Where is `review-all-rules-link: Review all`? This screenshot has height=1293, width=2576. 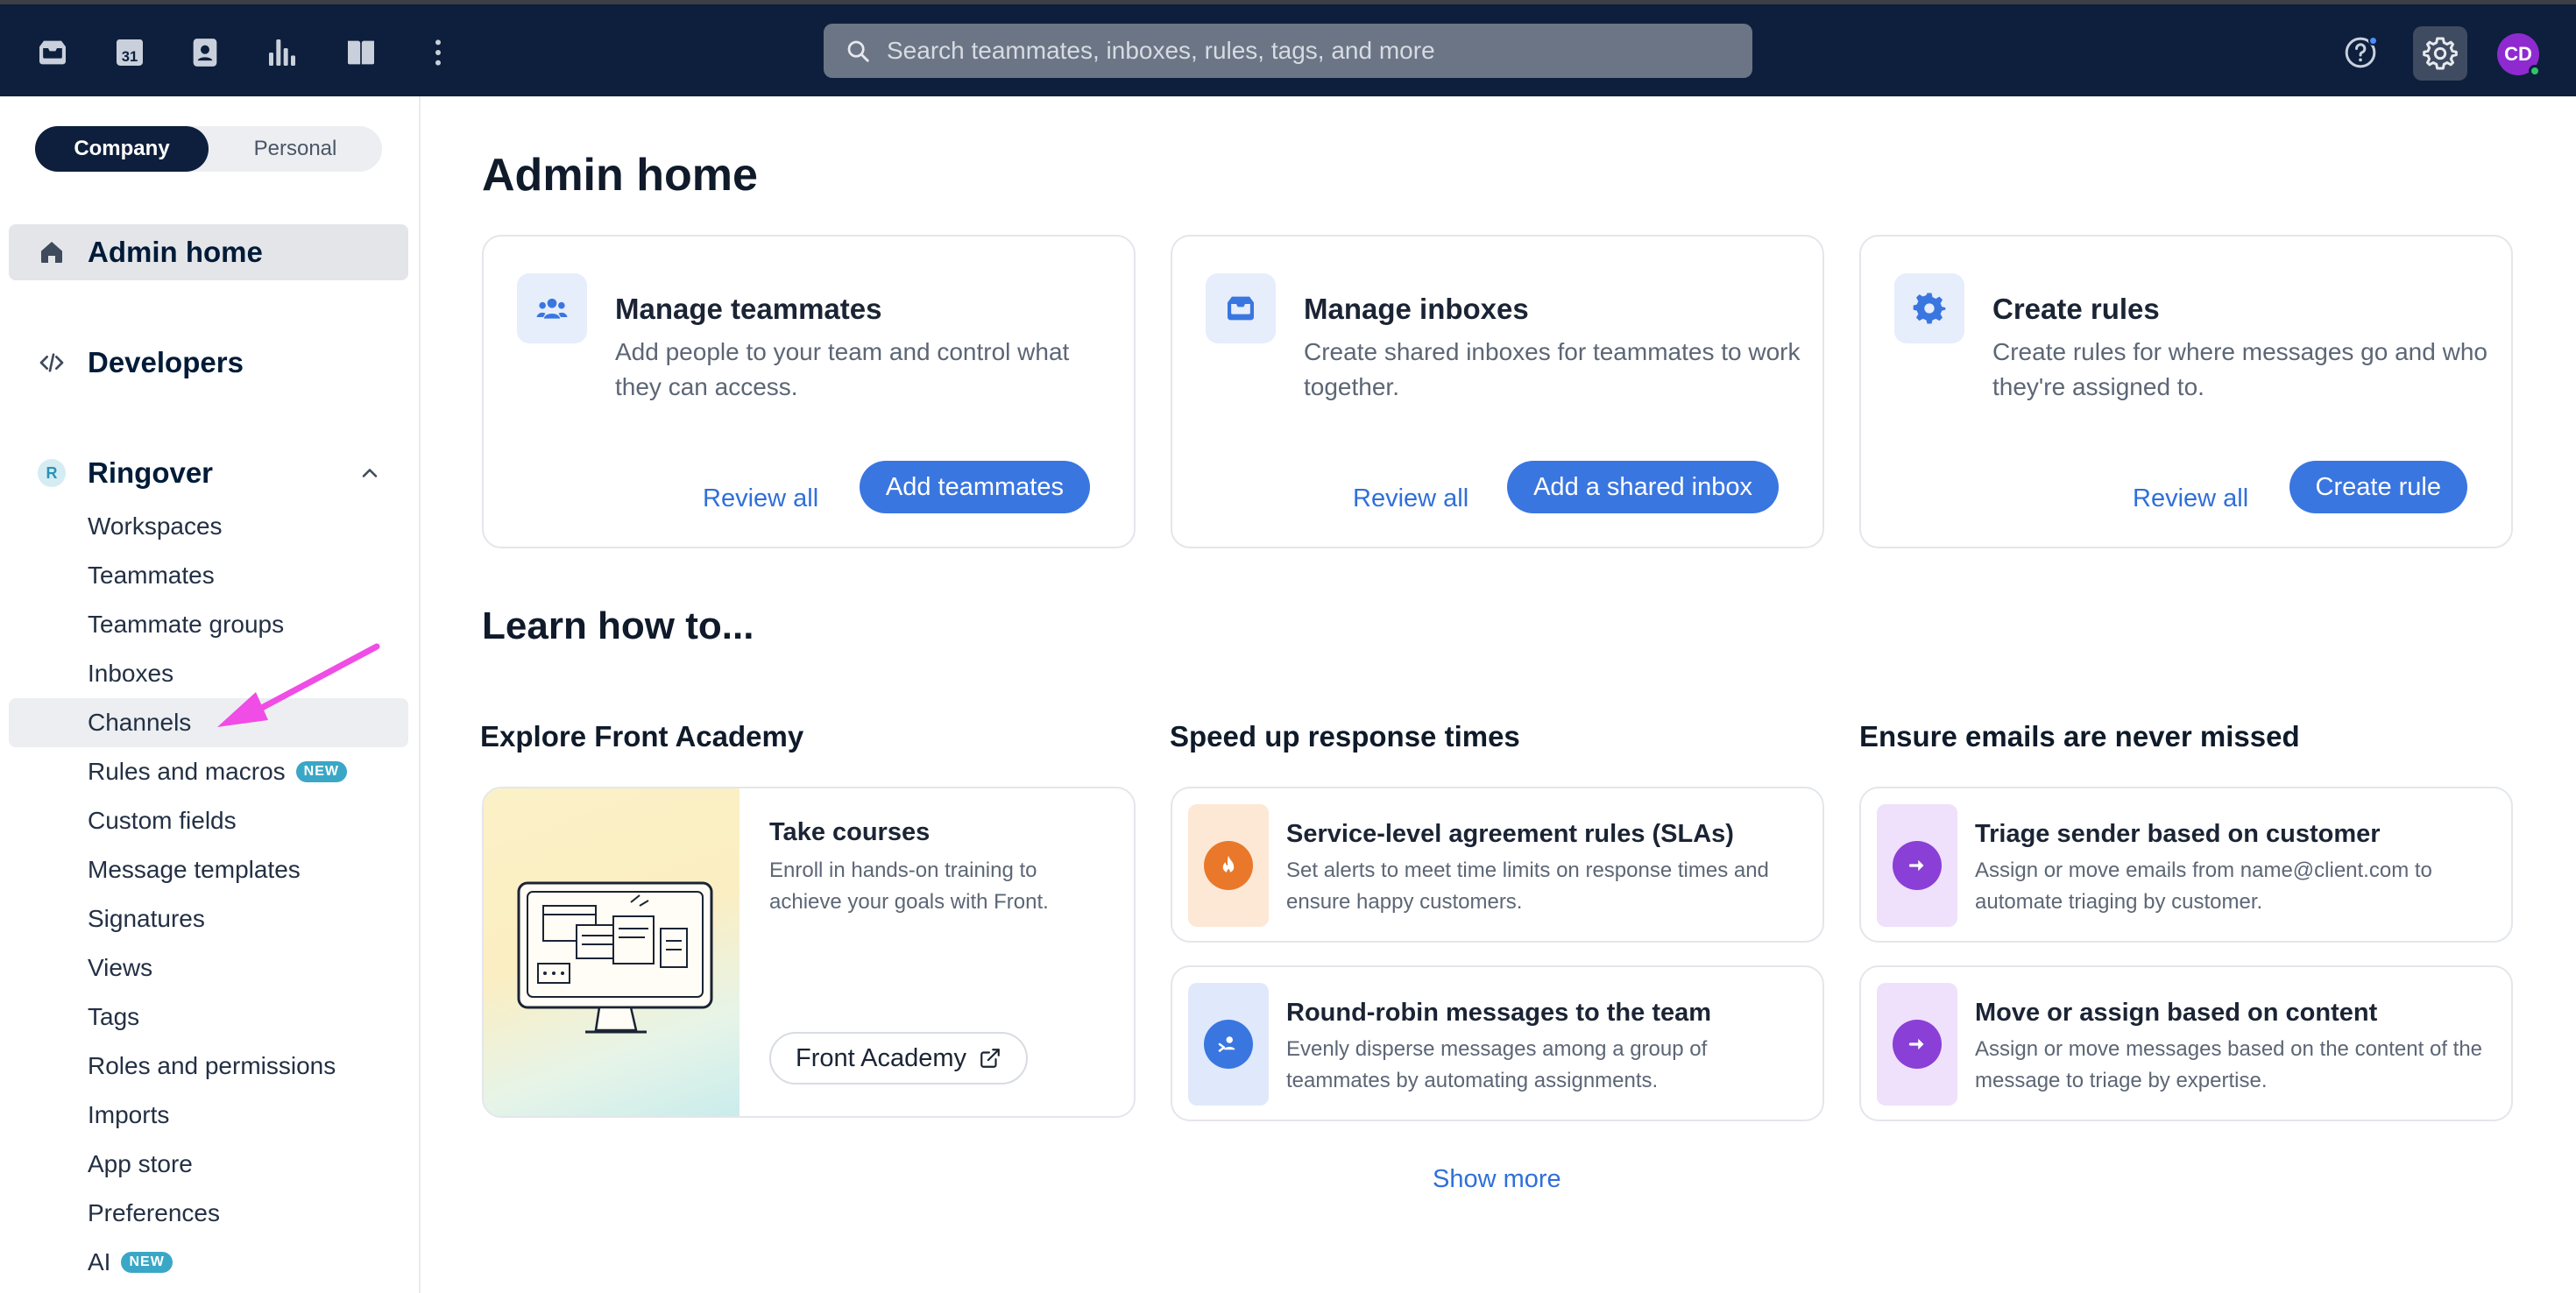 review-all-rules-link: Review all is located at coordinates (2190, 498).